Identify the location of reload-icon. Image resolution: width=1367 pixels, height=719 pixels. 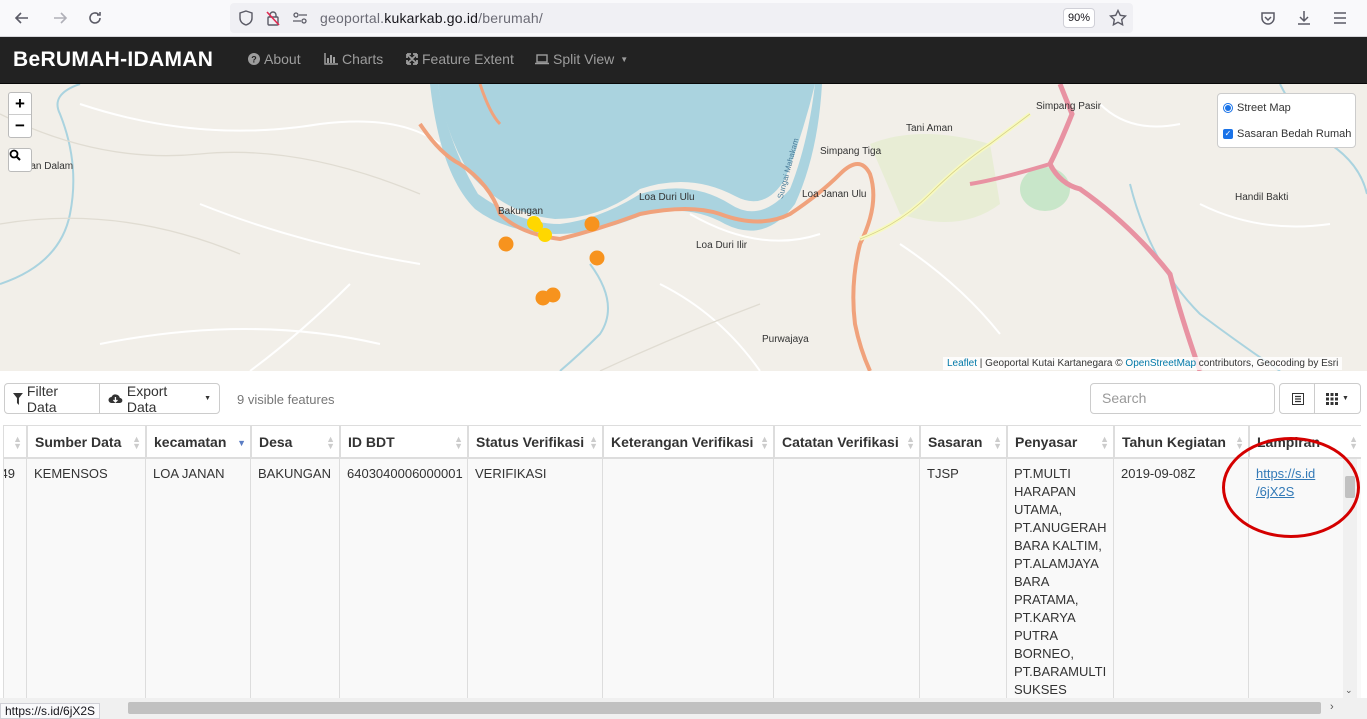
(95, 18).